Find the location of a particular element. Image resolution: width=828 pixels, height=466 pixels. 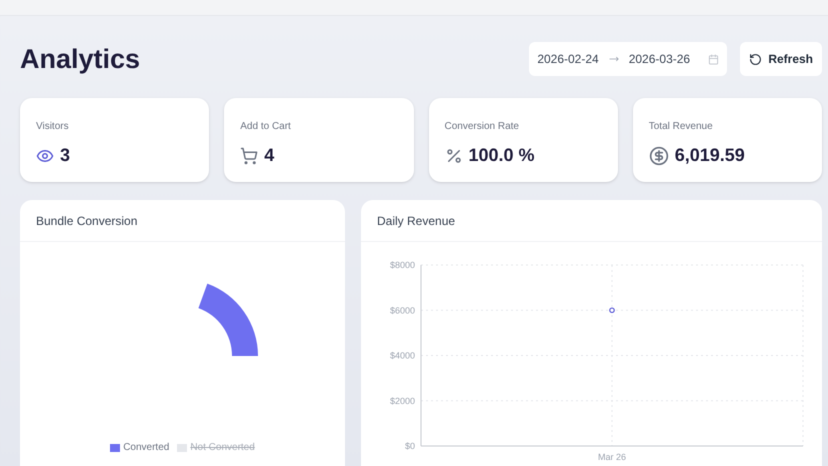

refresh-button: Refresh is located at coordinates (781, 59).